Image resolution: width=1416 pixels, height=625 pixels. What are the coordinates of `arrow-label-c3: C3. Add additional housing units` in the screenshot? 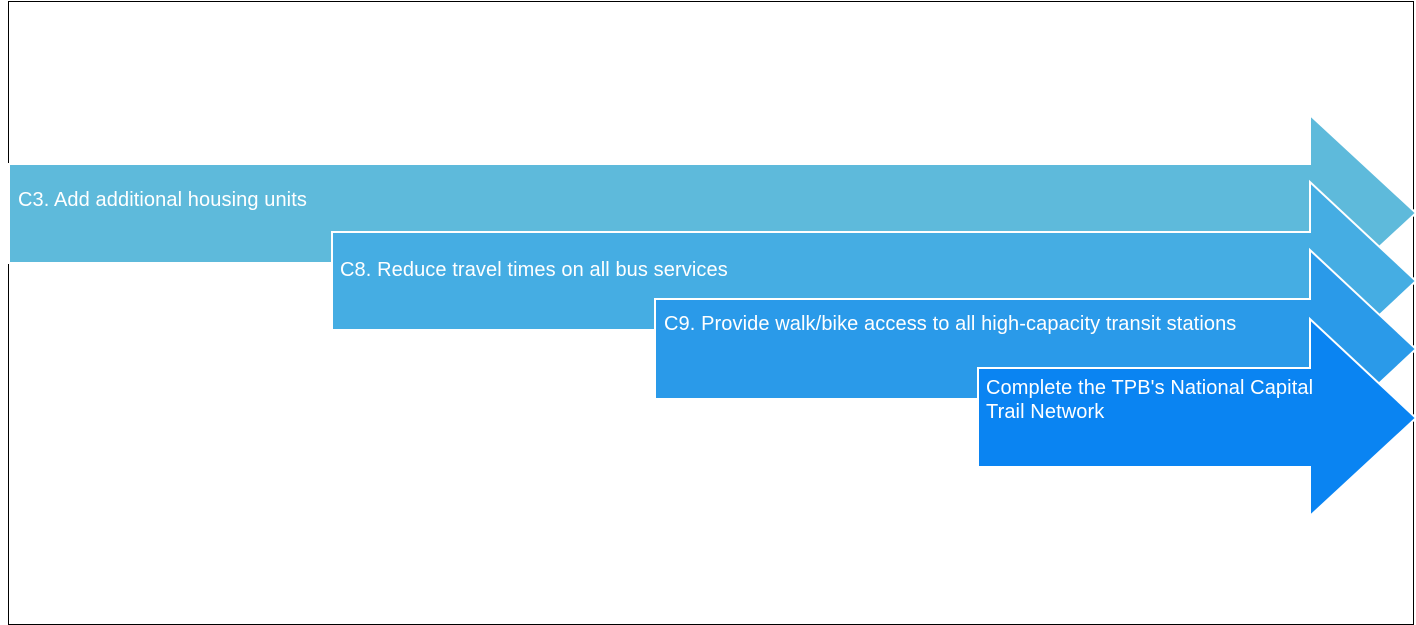 It's located at (162, 200).